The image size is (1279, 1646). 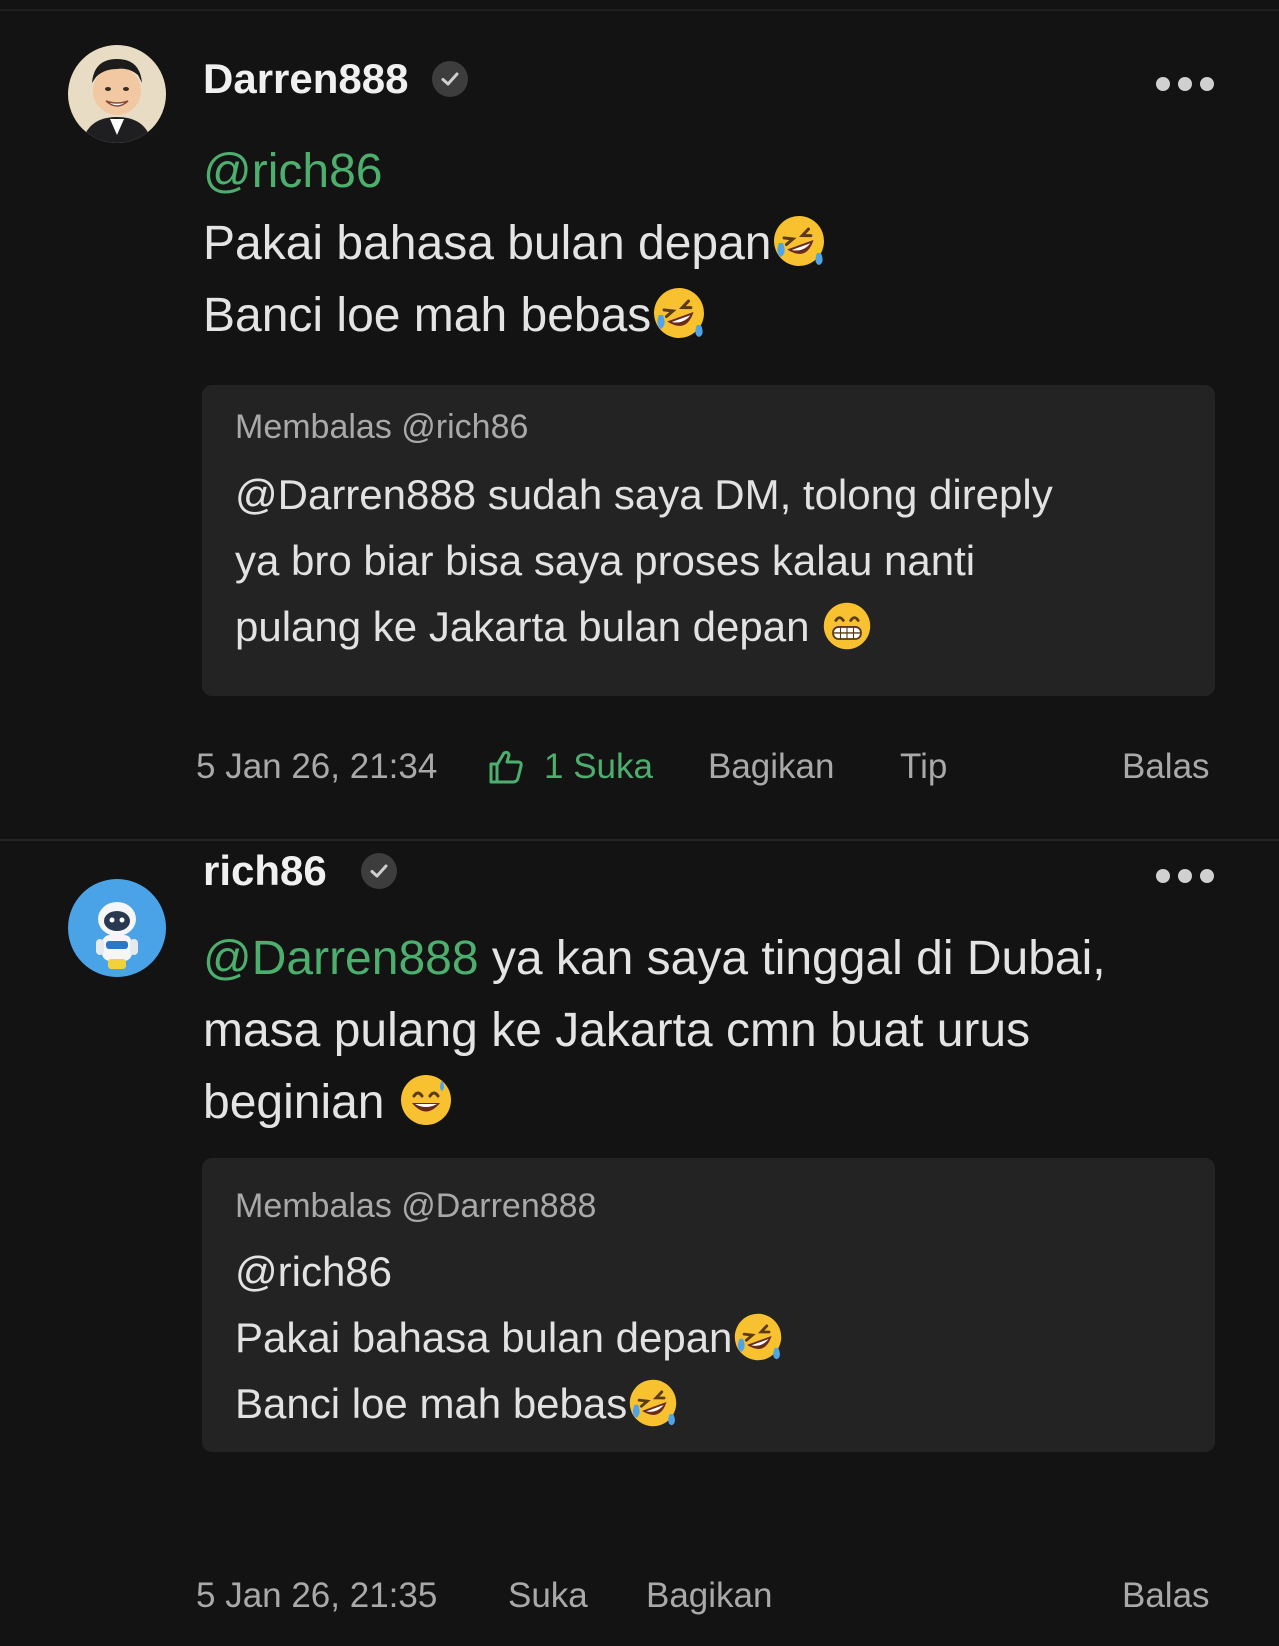 I want to click on username: Darren888, so click(x=305, y=79).